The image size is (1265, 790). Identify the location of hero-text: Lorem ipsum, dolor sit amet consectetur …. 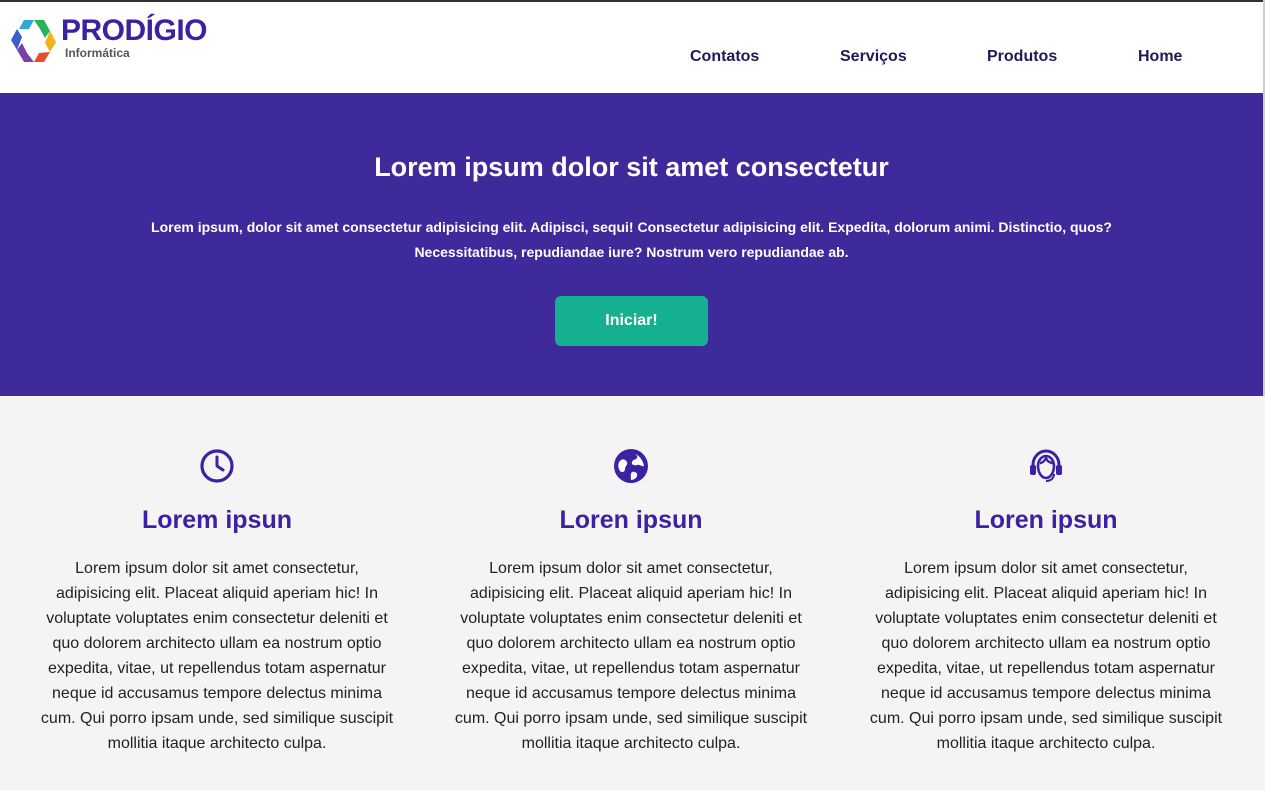
(631, 239).